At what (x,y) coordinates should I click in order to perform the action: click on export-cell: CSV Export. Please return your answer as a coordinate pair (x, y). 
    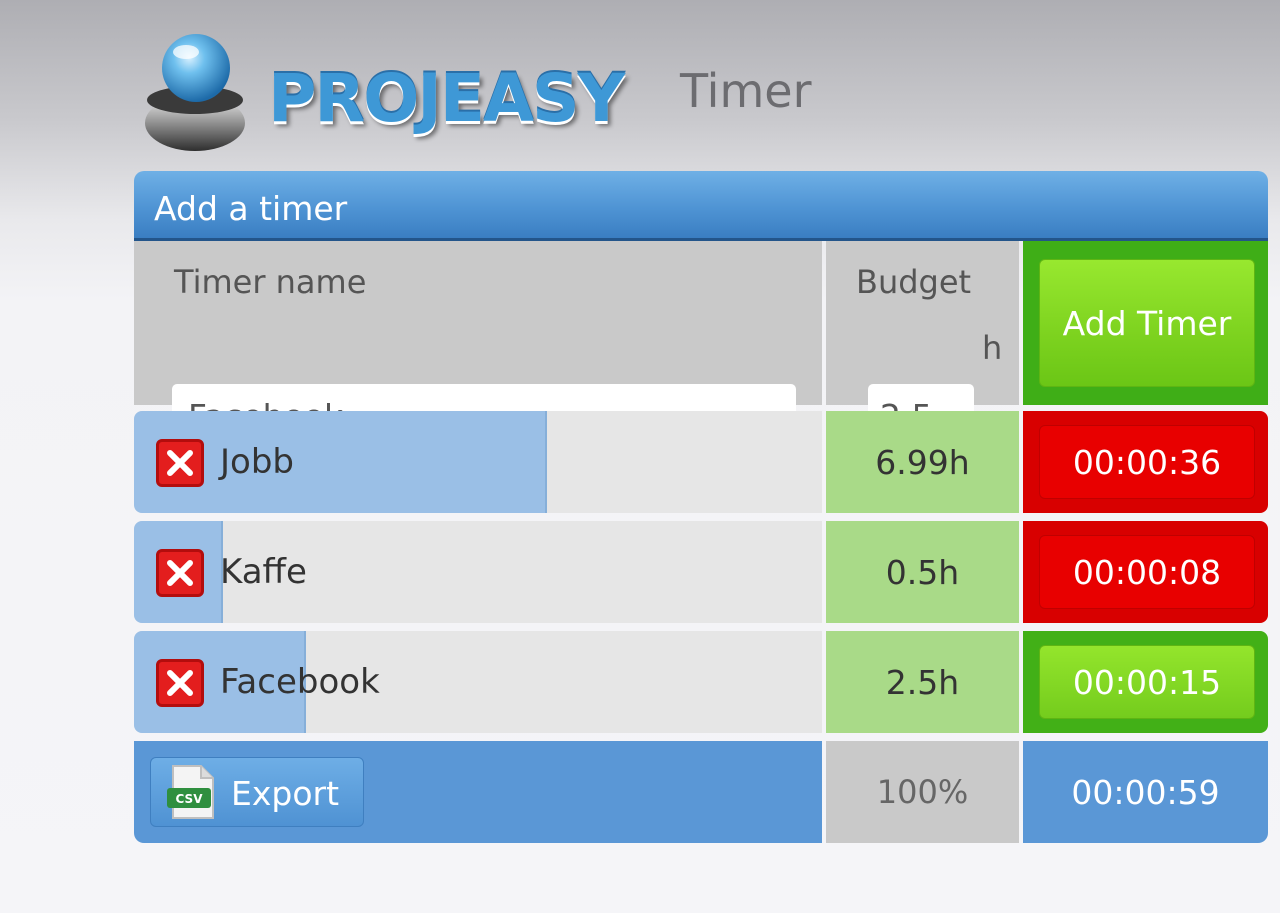
    Looking at the image, I should click on (478, 792).